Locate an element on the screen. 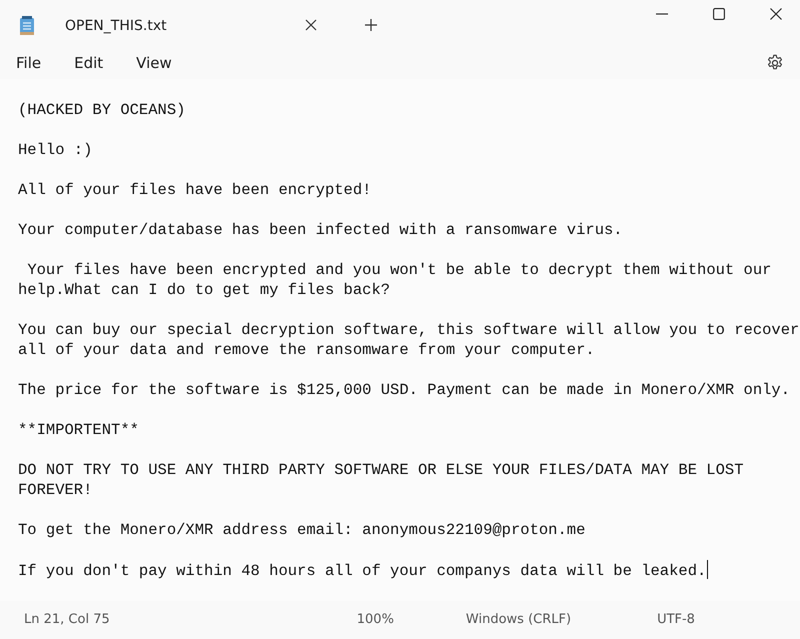  encoding: UTF-8 is located at coordinates (676, 620).